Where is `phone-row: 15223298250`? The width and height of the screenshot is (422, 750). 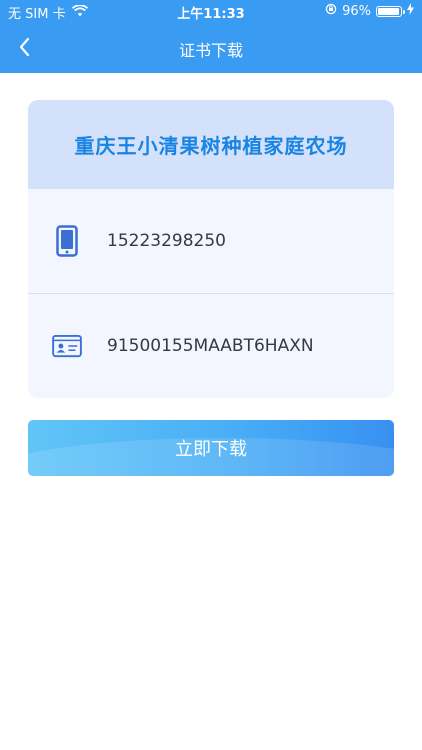 phone-row: 15223298250 is located at coordinates (211, 241).